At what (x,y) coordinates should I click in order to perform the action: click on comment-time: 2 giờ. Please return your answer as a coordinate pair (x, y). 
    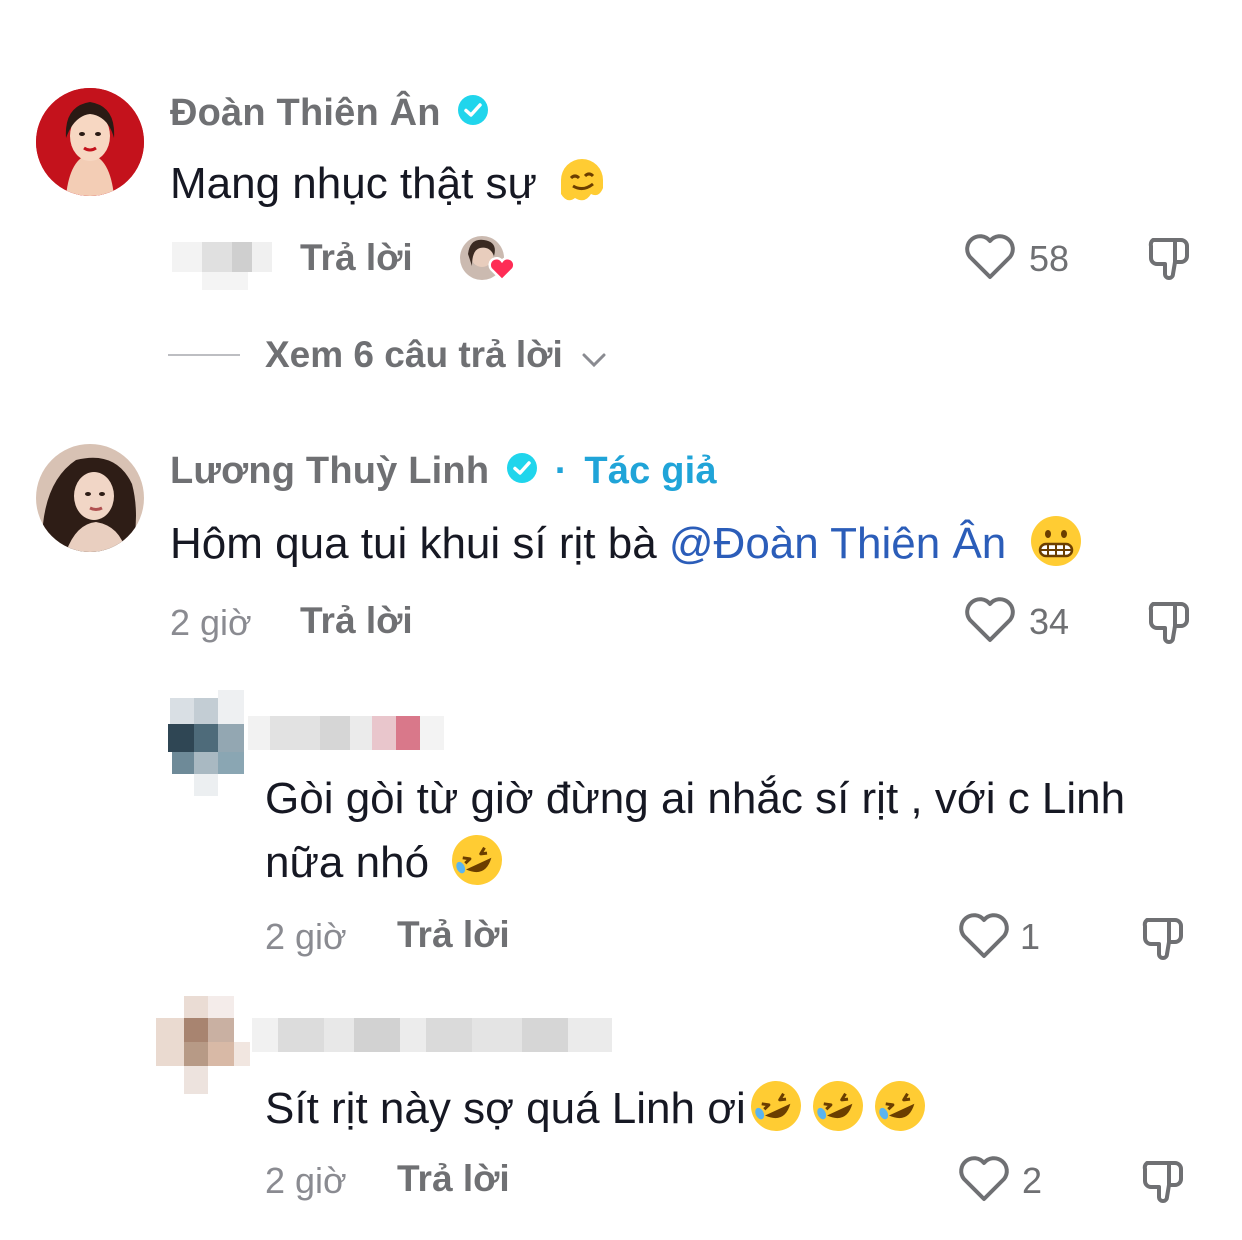
    Looking at the image, I should click on (211, 622).